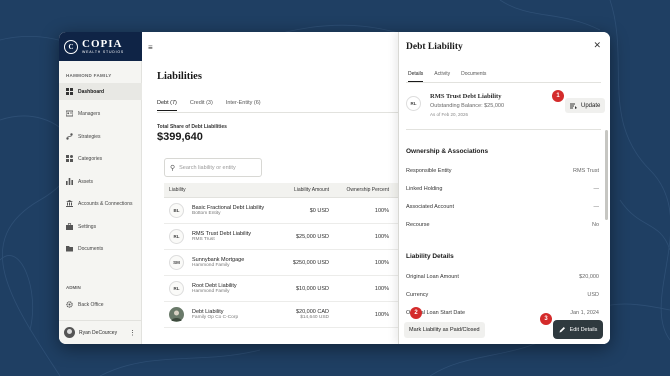 The height and width of the screenshot is (376, 670). Describe the element at coordinates (69, 91) in the screenshot. I see `grid-icon` at that location.